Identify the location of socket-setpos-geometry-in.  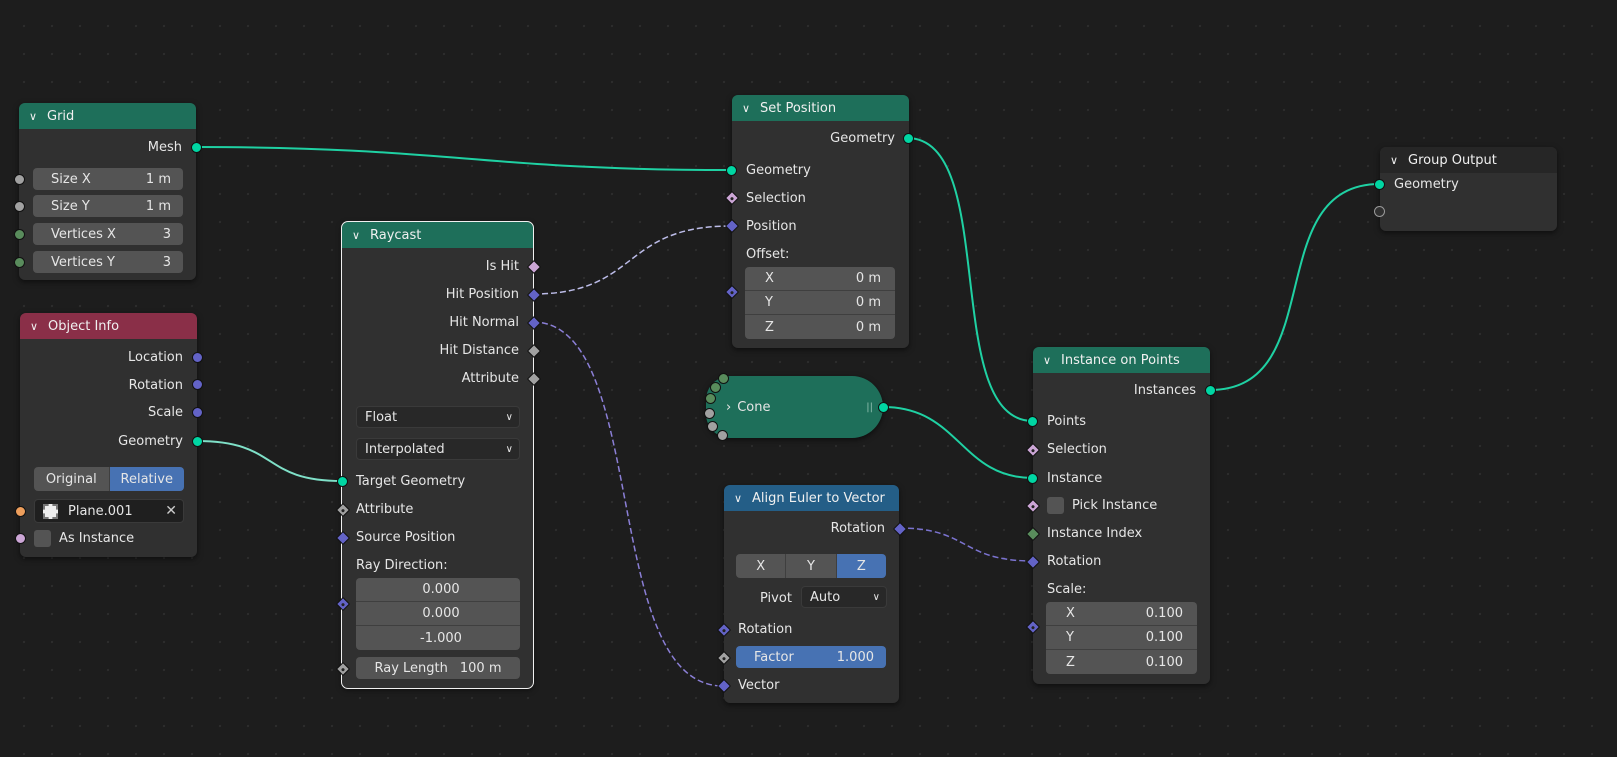
(731, 170).